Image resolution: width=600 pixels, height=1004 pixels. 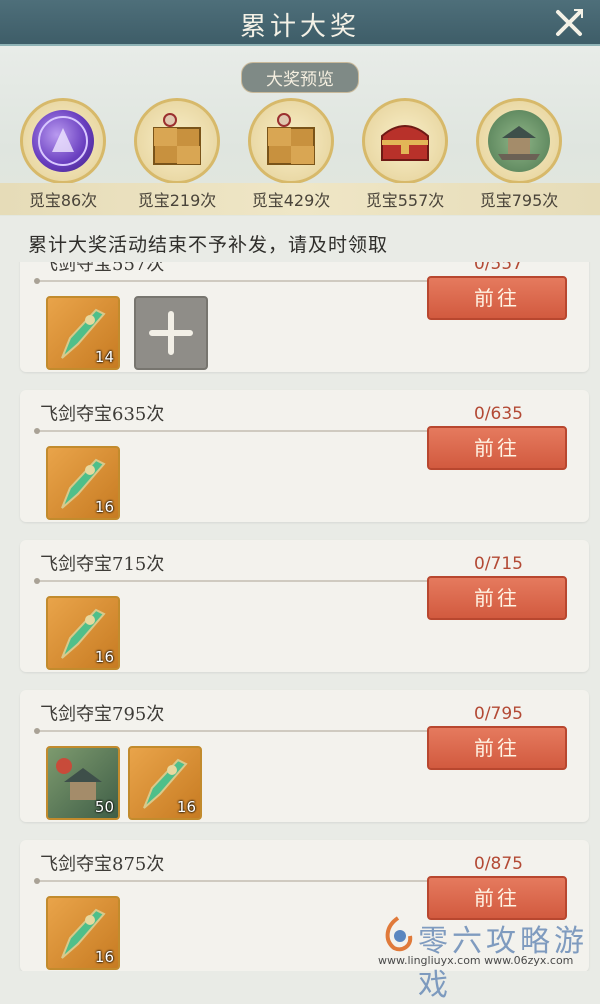 What do you see at coordinates (569, 23) in the screenshot?
I see `close-icon` at bounding box center [569, 23].